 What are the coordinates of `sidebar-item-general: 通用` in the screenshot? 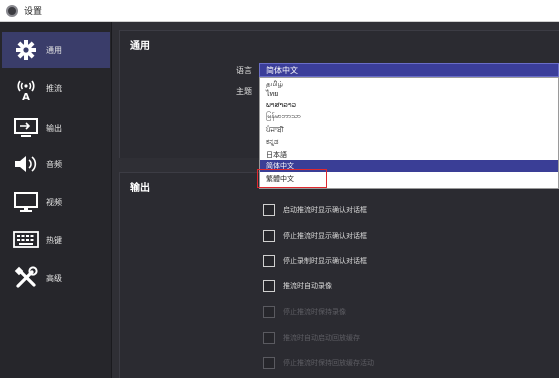 It's located at (56, 50).